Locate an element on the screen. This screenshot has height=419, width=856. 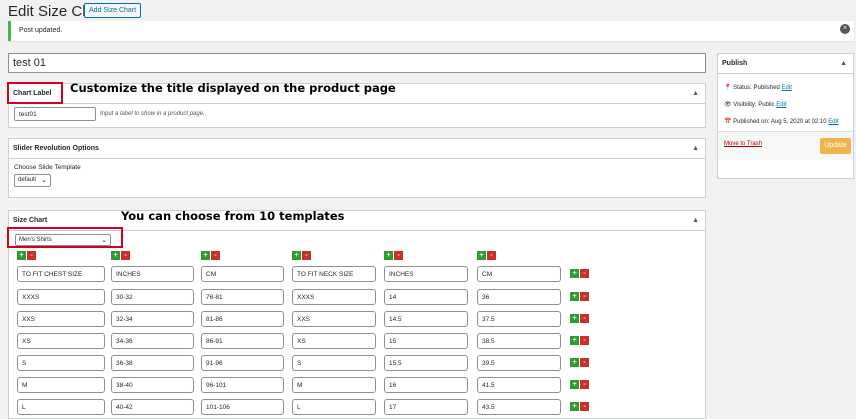
table-cell-input: 81-86 is located at coordinates (242, 319).